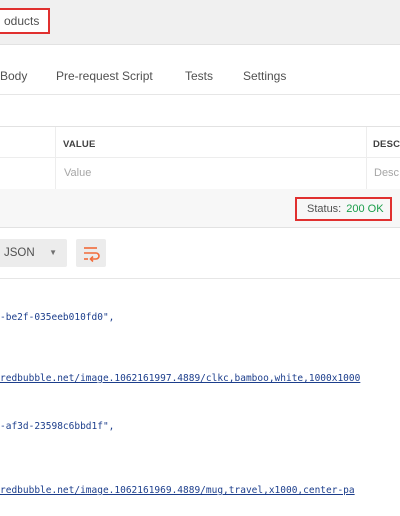  I want to click on request-tab: oducts, so click(25, 21).